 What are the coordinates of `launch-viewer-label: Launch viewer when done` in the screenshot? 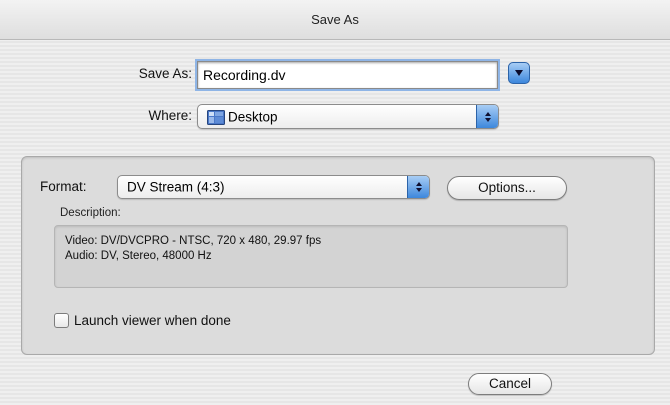 It's located at (204, 320).